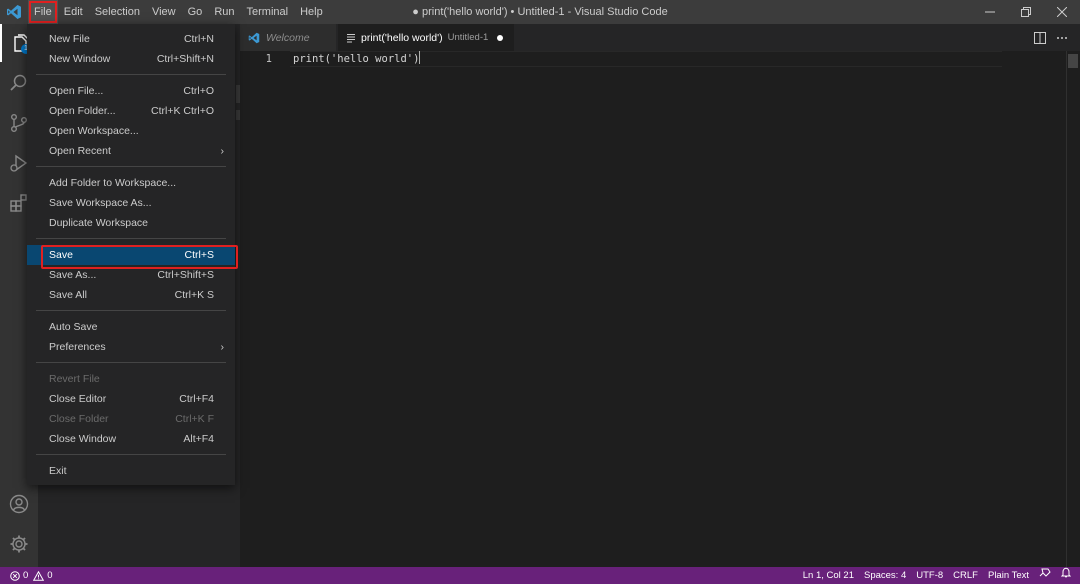 The width and height of the screenshot is (1080, 584). Describe the element at coordinates (14, 12) in the screenshot. I see `vscode-logo-icon` at that location.